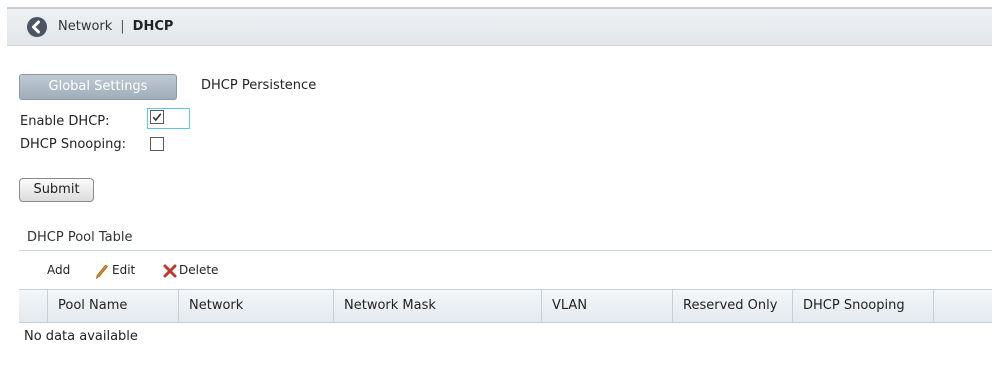 This screenshot has height=381, width=996. Describe the element at coordinates (33, 306) in the screenshot. I see `select-all-column` at that location.